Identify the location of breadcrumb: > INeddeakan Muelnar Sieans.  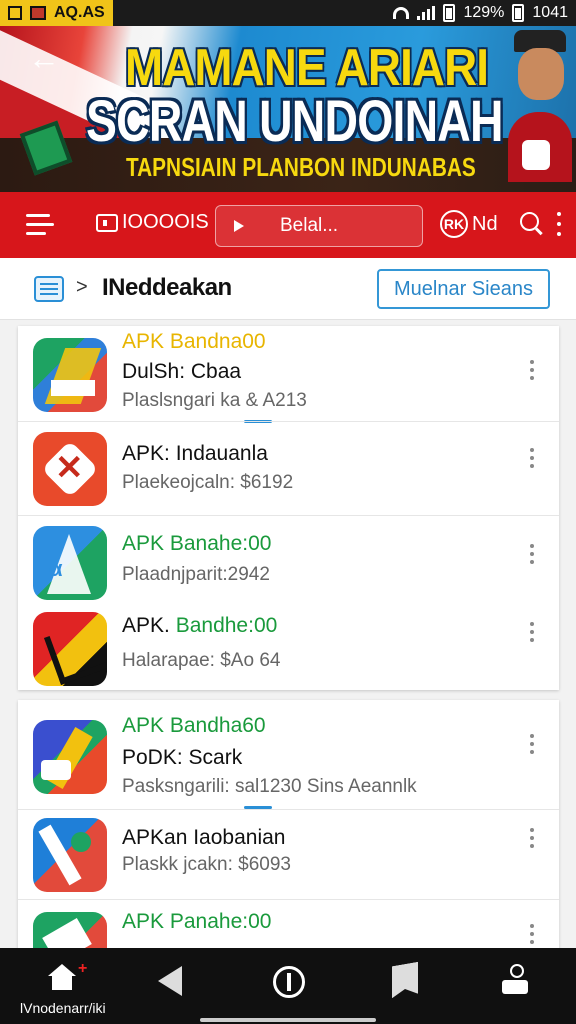
(288, 289).